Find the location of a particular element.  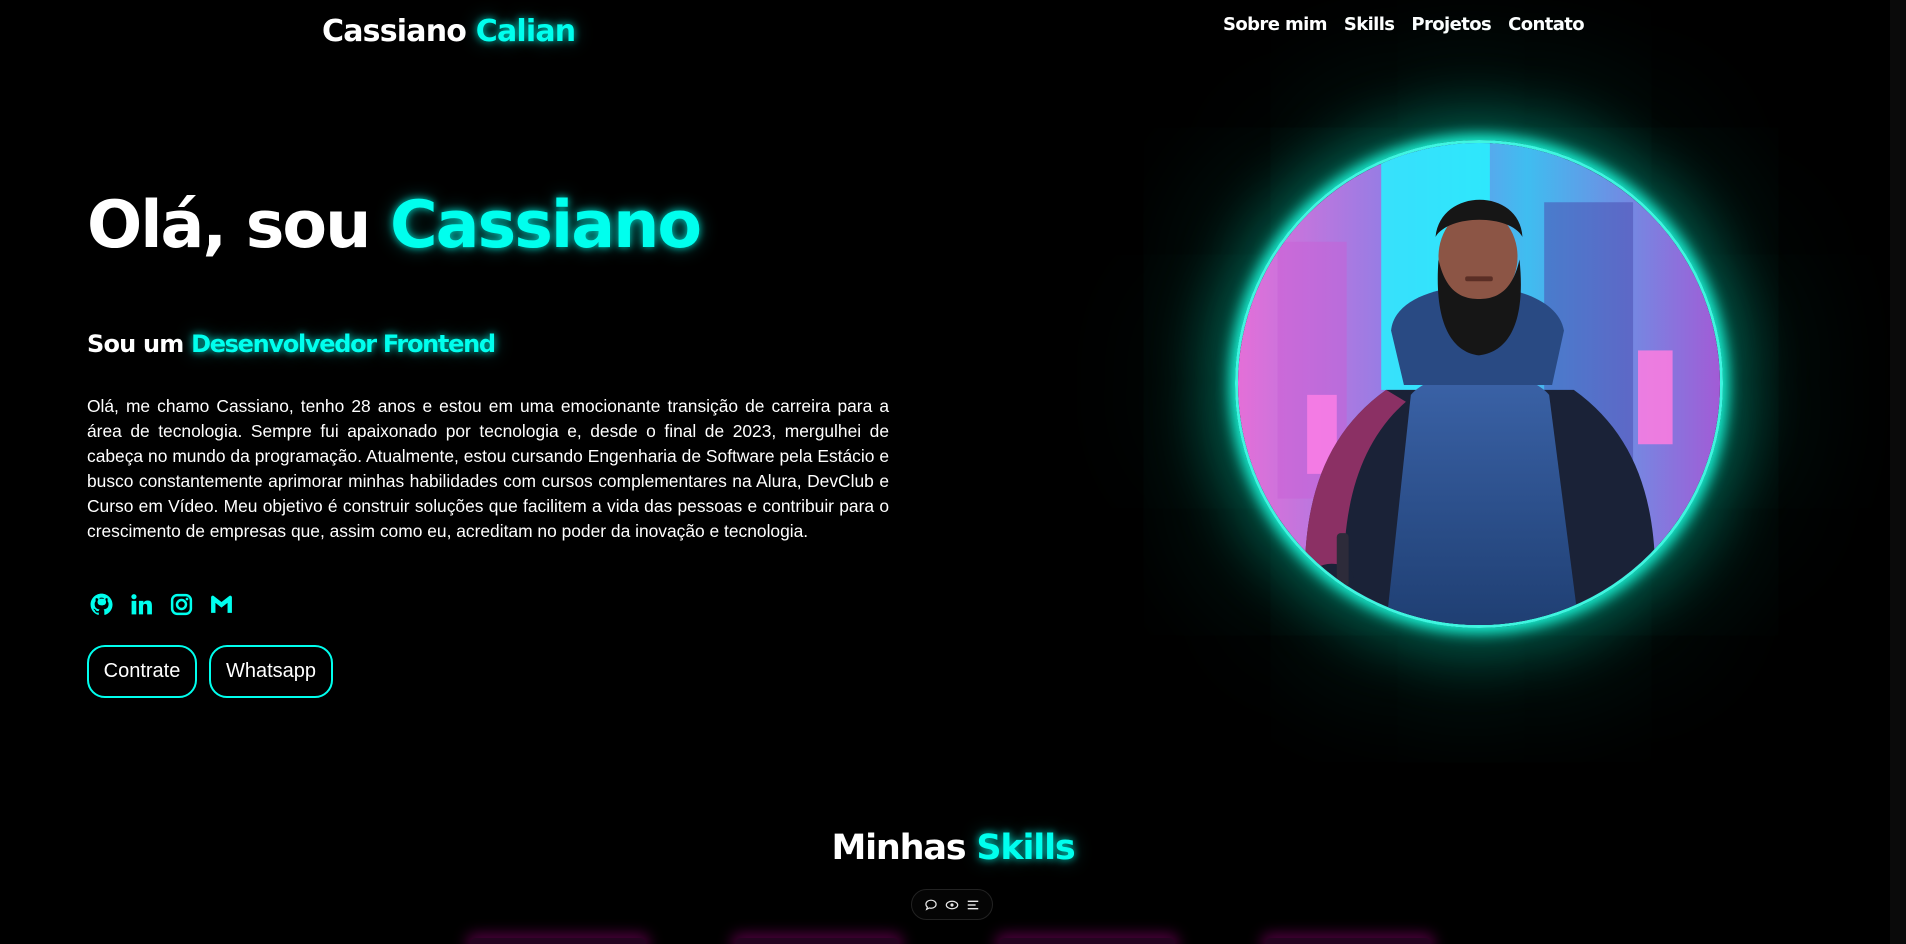

hero-title-name: Cassiano is located at coordinates (545, 225).